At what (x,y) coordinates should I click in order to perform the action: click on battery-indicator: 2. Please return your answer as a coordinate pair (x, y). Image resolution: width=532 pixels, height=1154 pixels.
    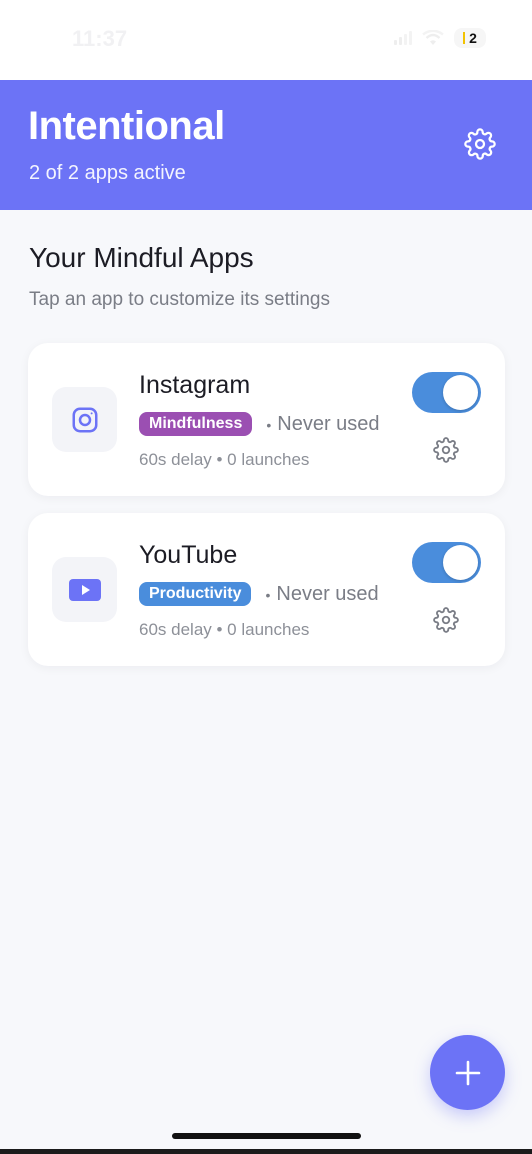
    Looking at the image, I should click on (470, 38).